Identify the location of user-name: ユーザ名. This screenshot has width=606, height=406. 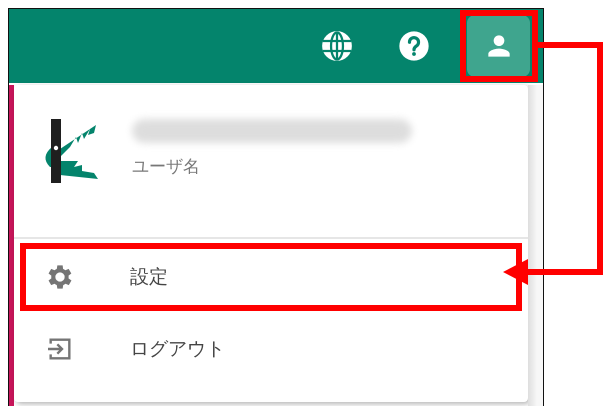
(166, 167).